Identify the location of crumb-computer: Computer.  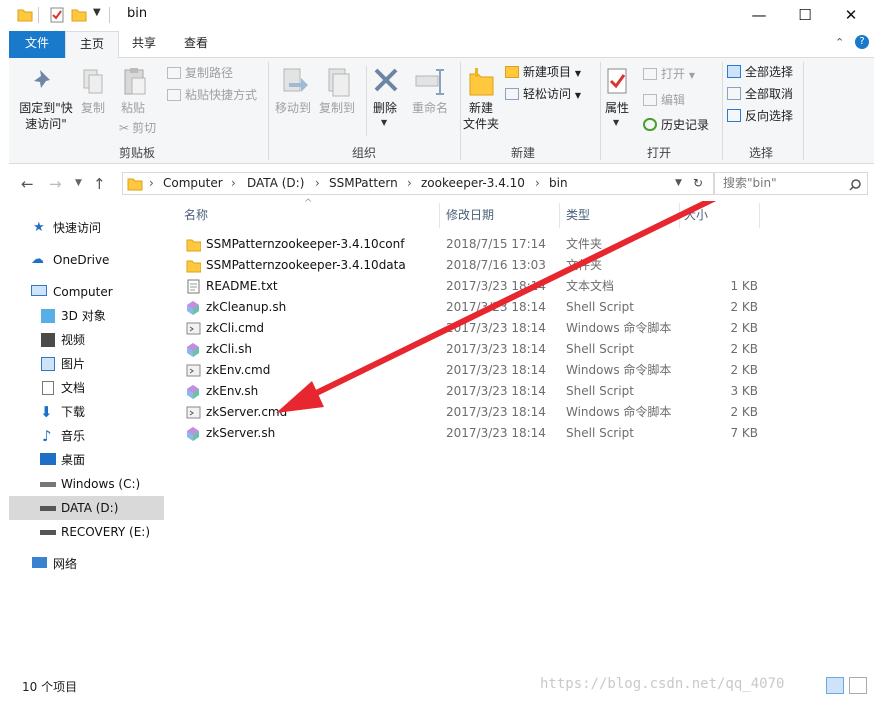
(193, 183).